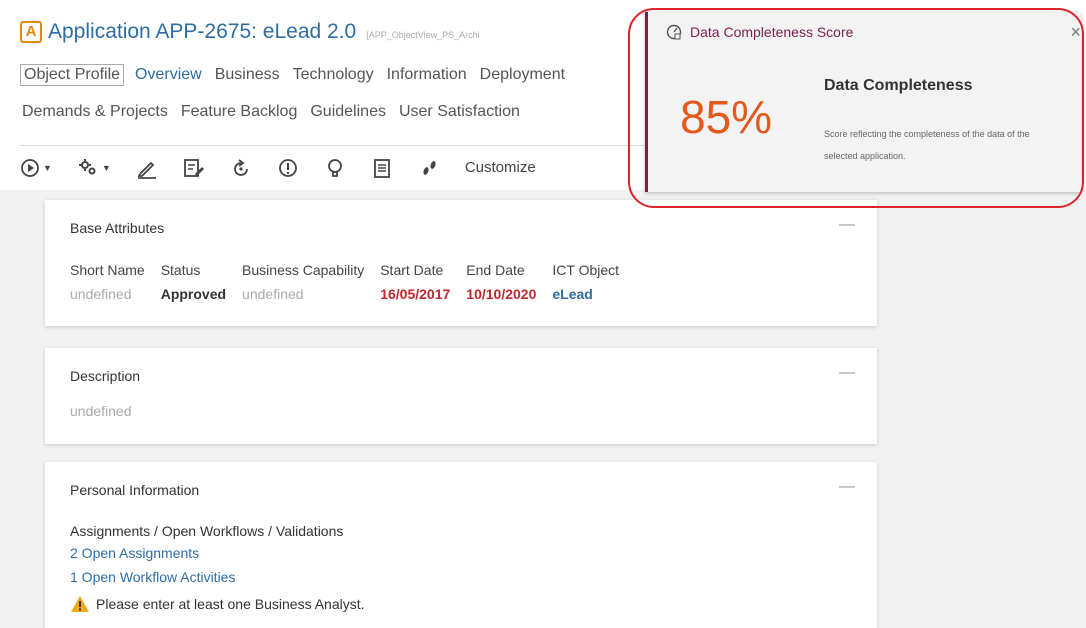  I want to click on play-menu-button: ▼, so click(36, 168).